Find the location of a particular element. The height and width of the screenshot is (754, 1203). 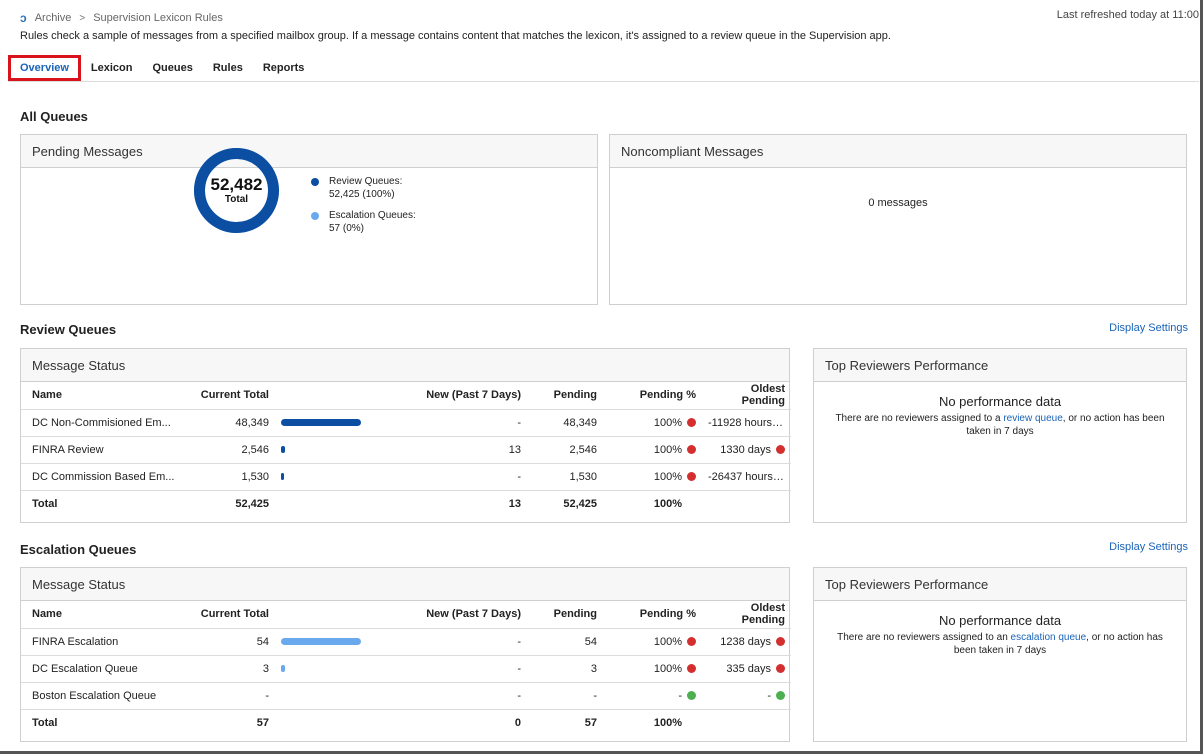

tab-rules: Rules is located at coordinates (228, 68).